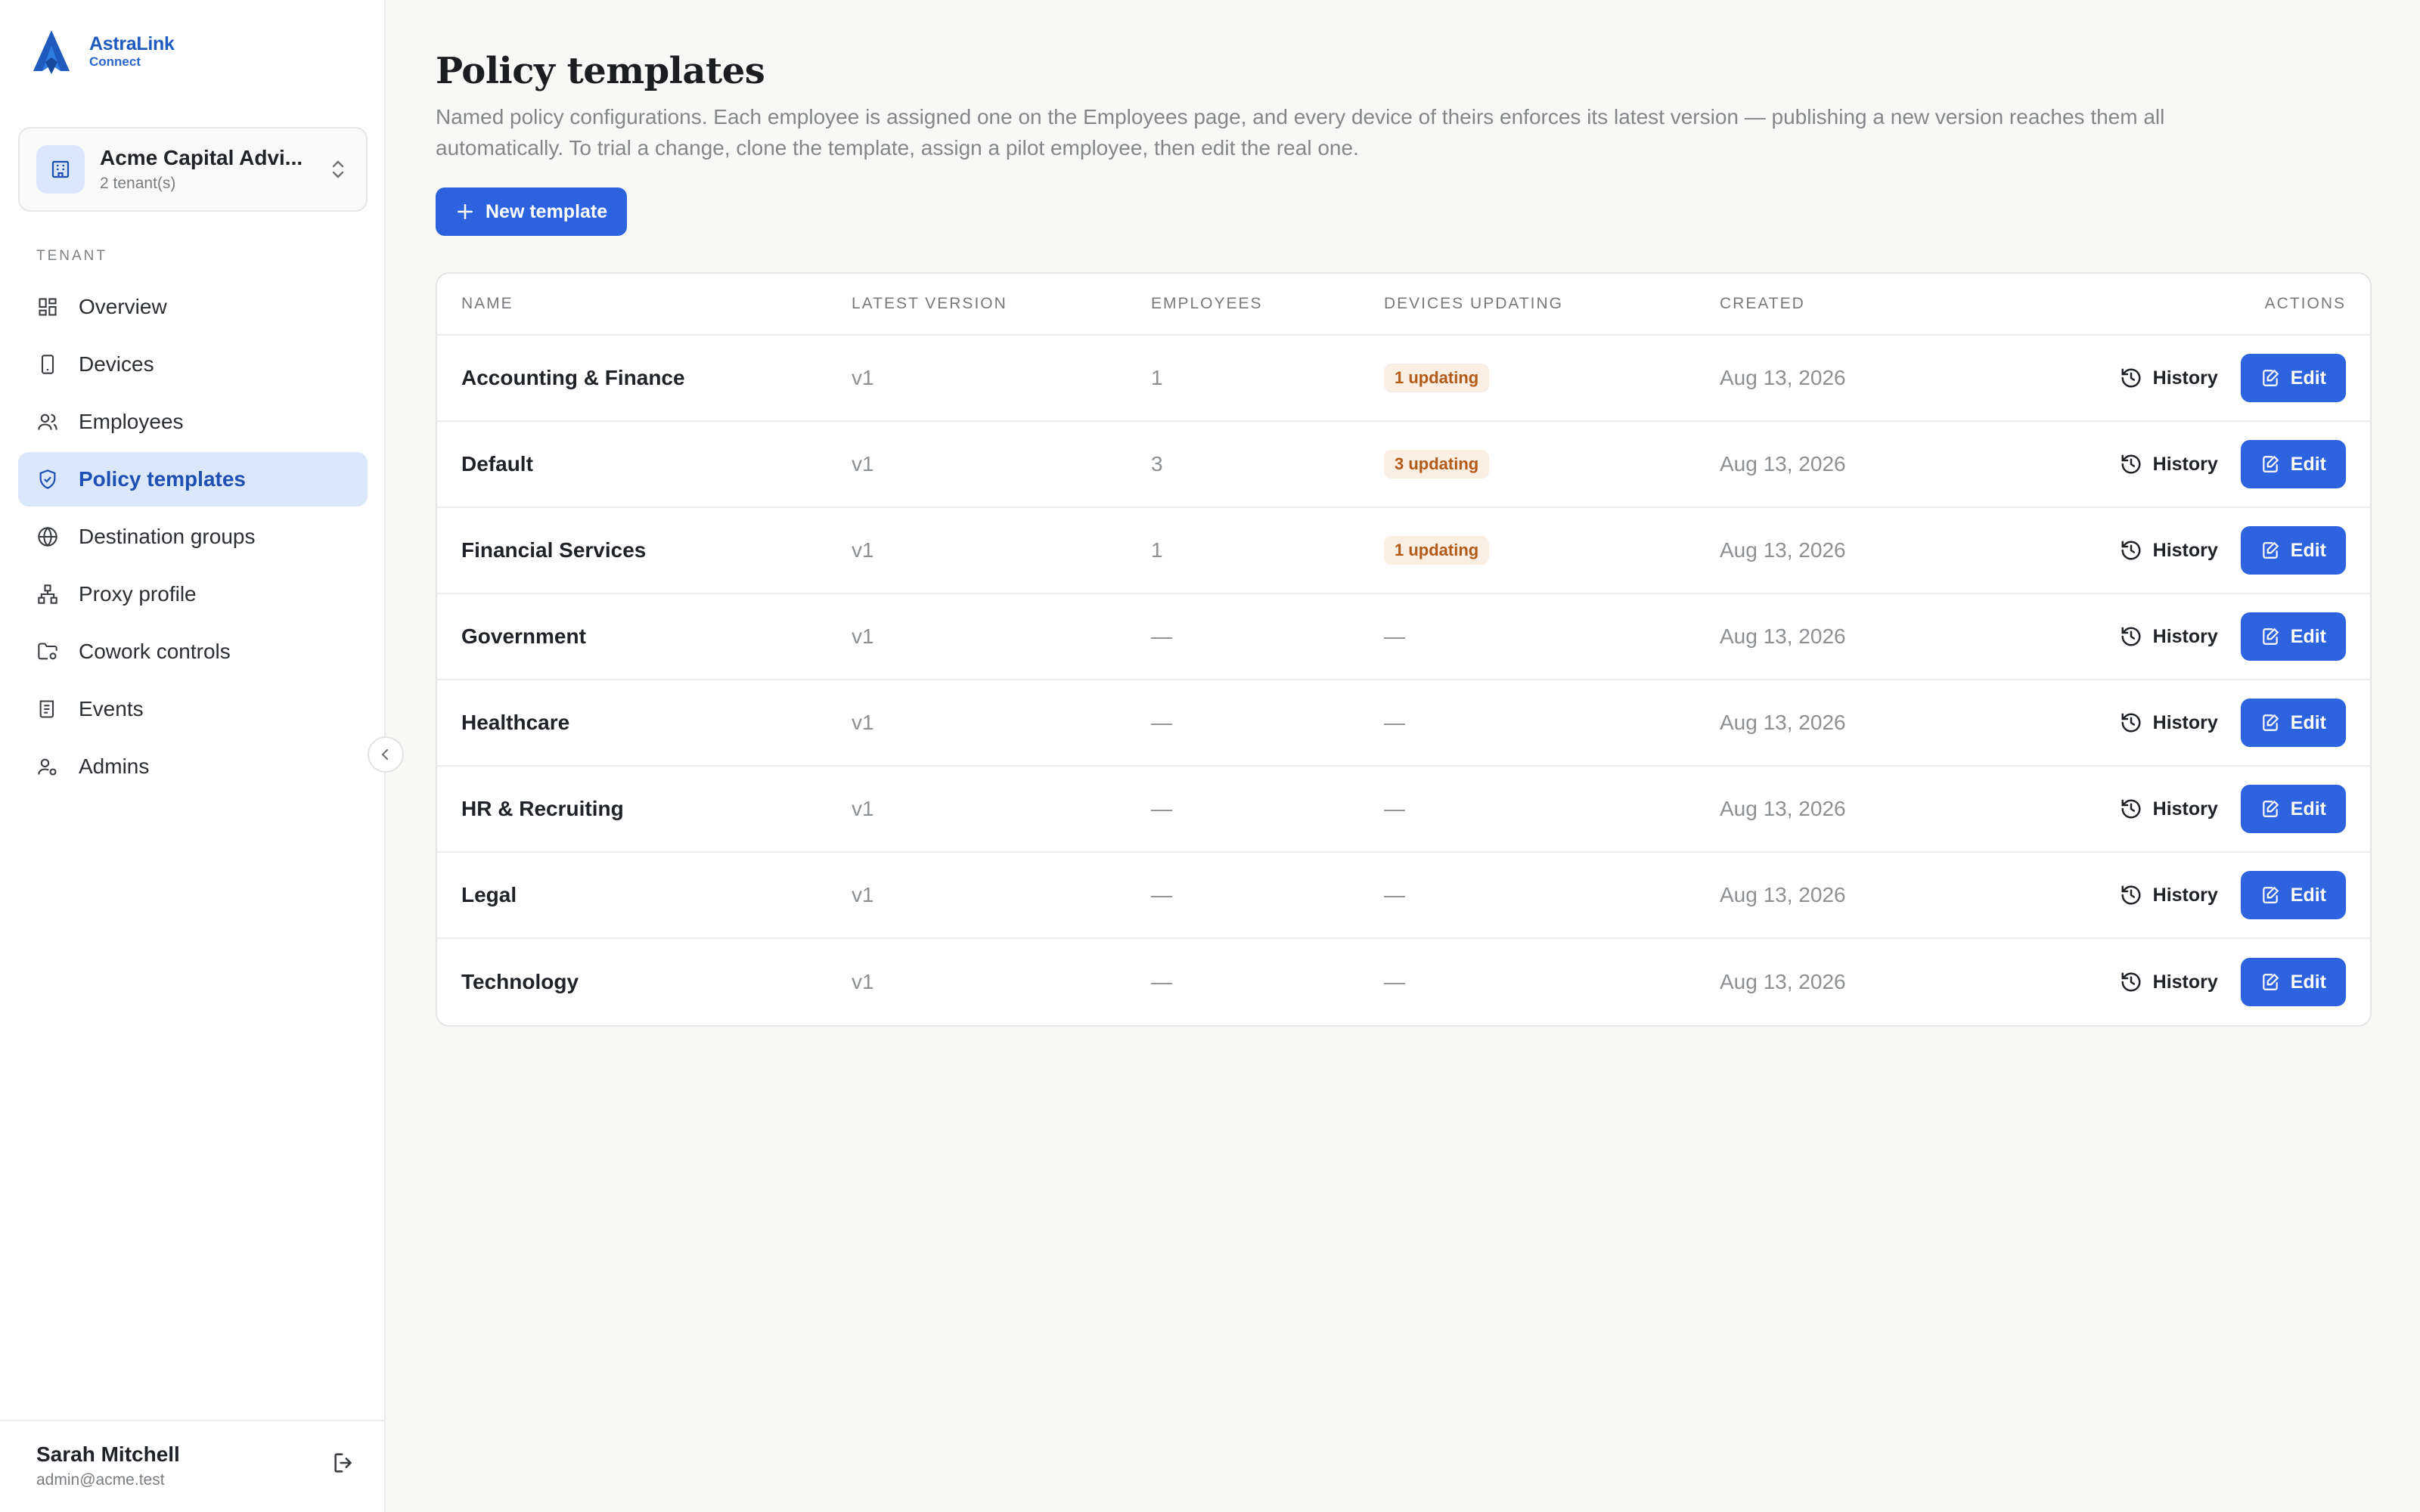 This screenshot has width=2420, height=1512. I want to click on sidebar-item-overview: Overview, so click(193, 307).